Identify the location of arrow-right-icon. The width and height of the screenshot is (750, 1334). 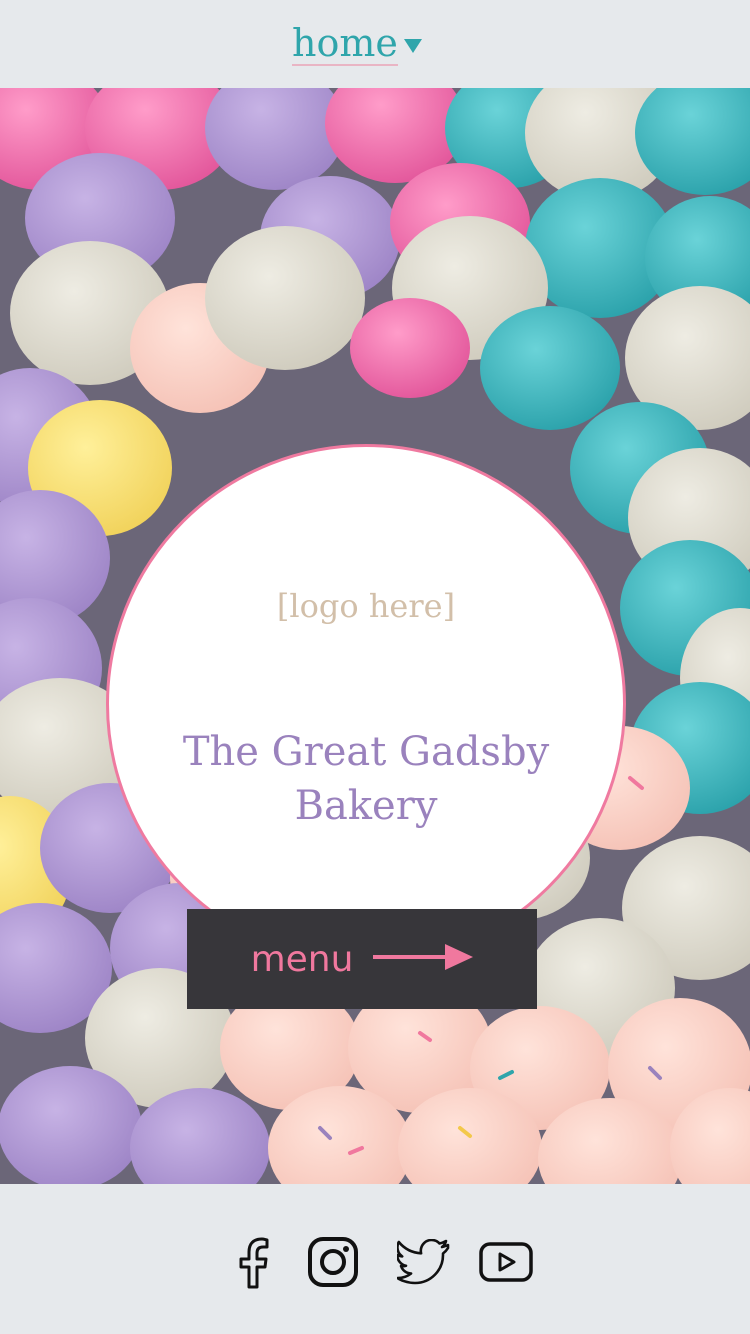
(422, 959).